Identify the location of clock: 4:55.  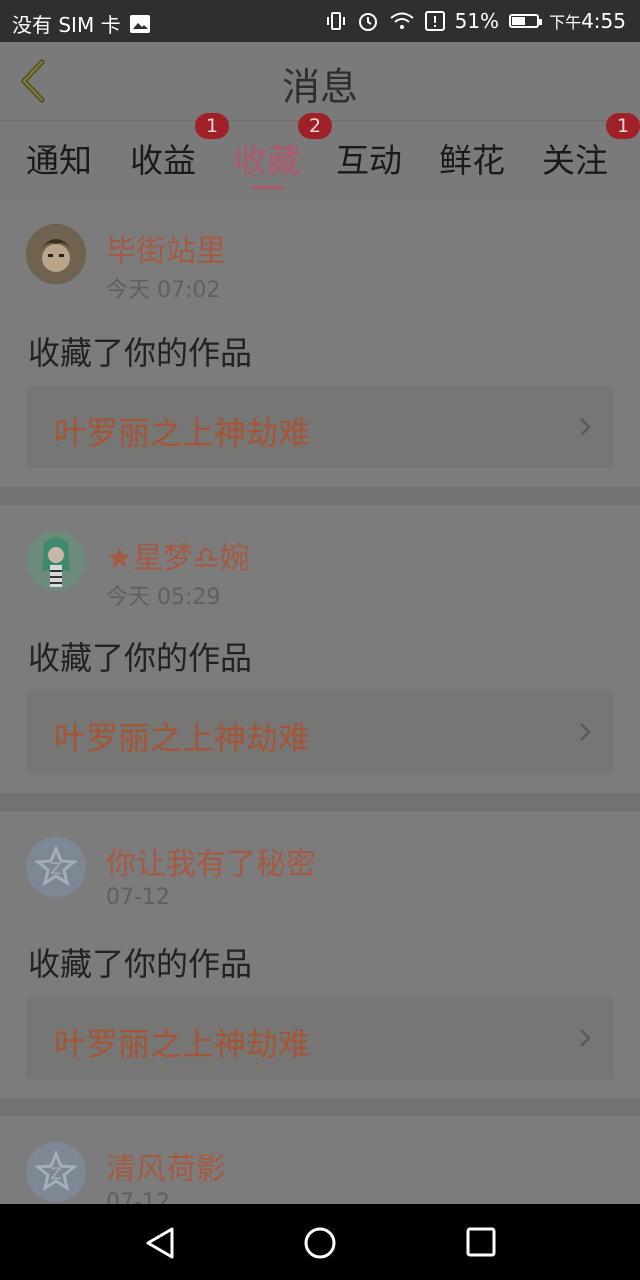
(603, 21).